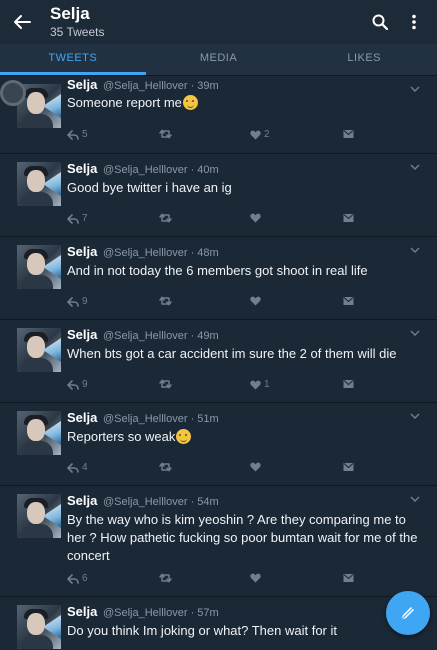 Image resolution: width=437 pixels, height=650 pixels. I want to click on floating-overlay-bubble, so click(13, 93).